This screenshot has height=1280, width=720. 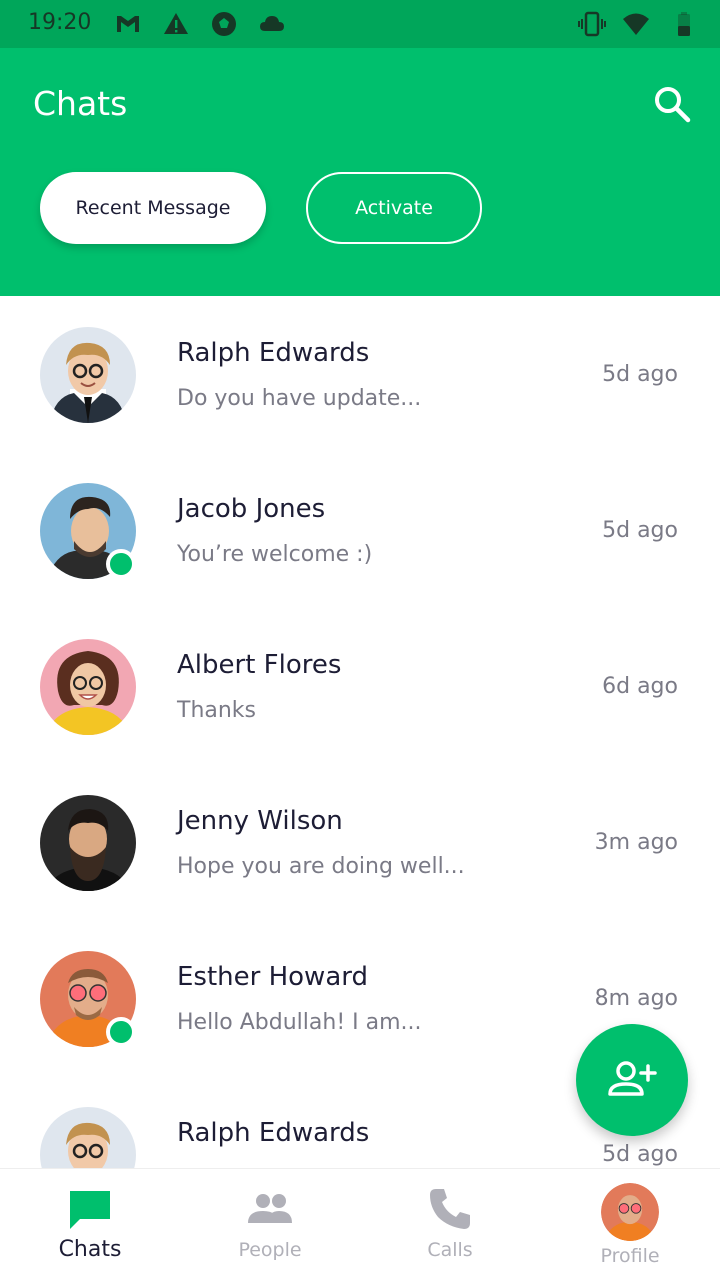 I want to click on nav-profile: Profile, so click(x=630, y=1224).